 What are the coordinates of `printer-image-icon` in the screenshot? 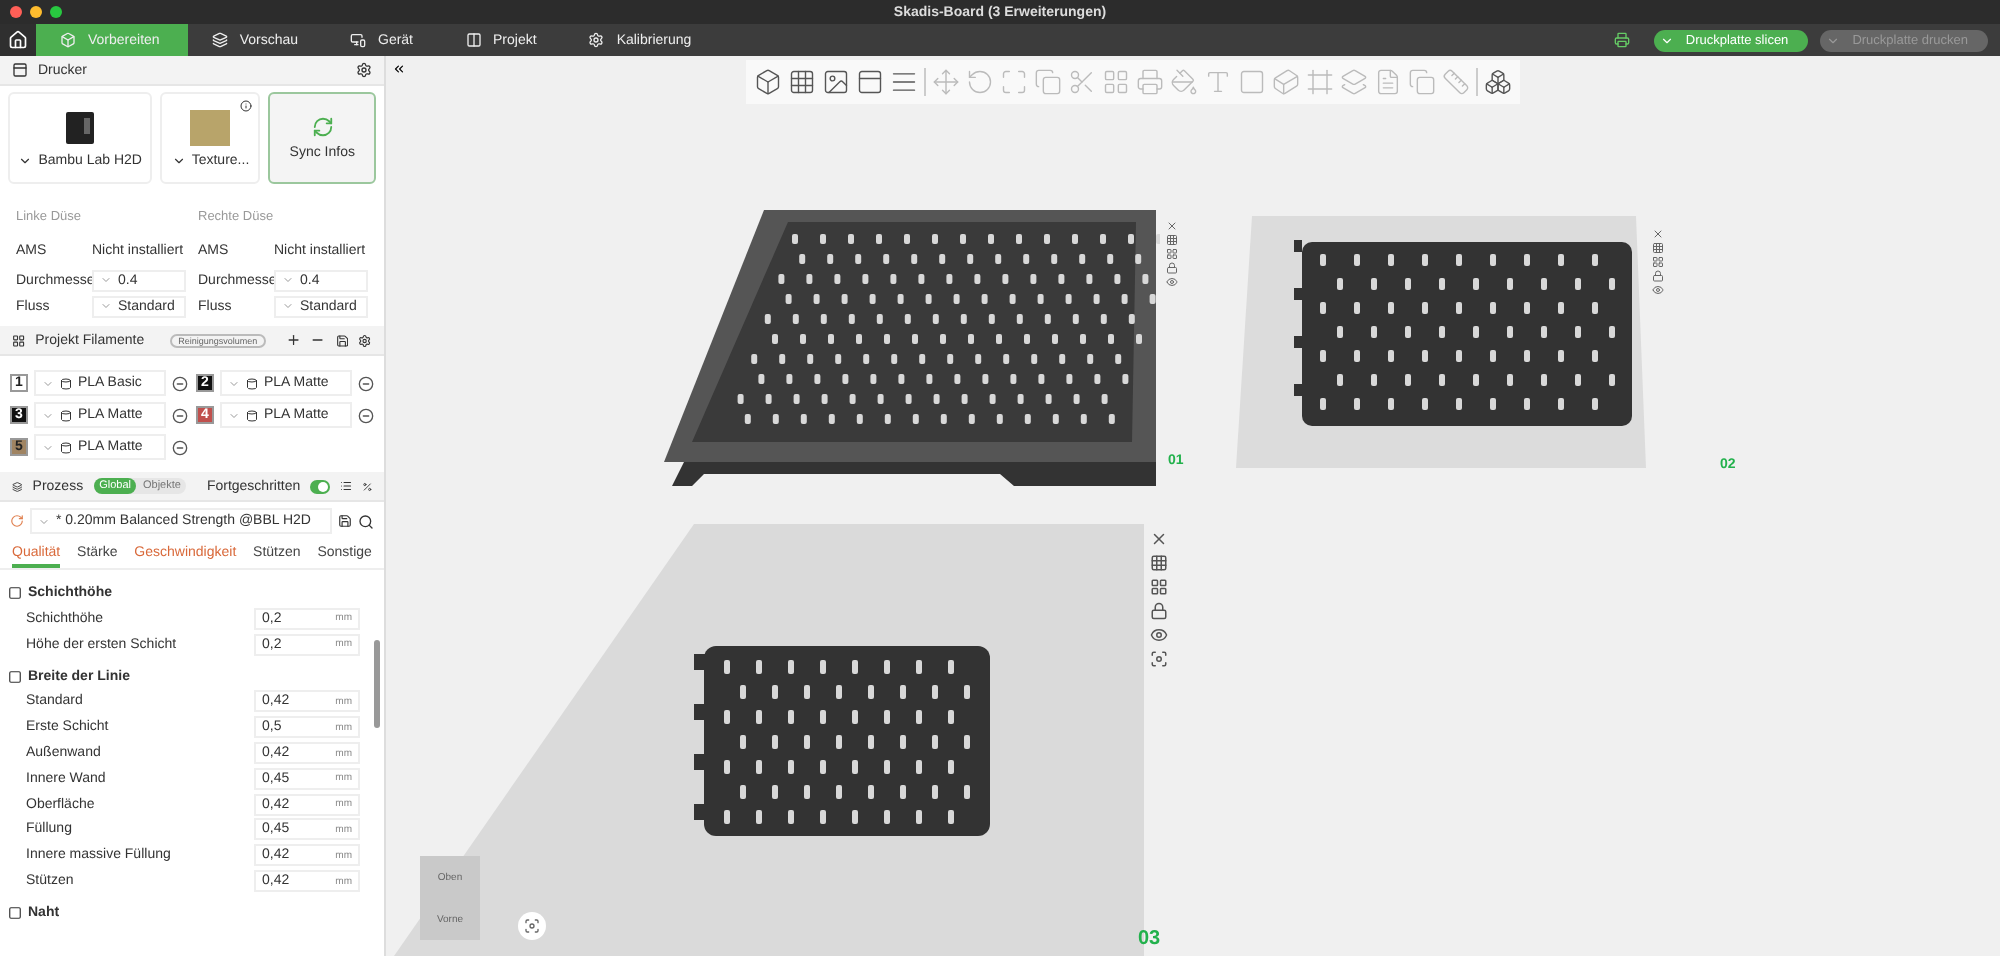 It's located at (80, 127).